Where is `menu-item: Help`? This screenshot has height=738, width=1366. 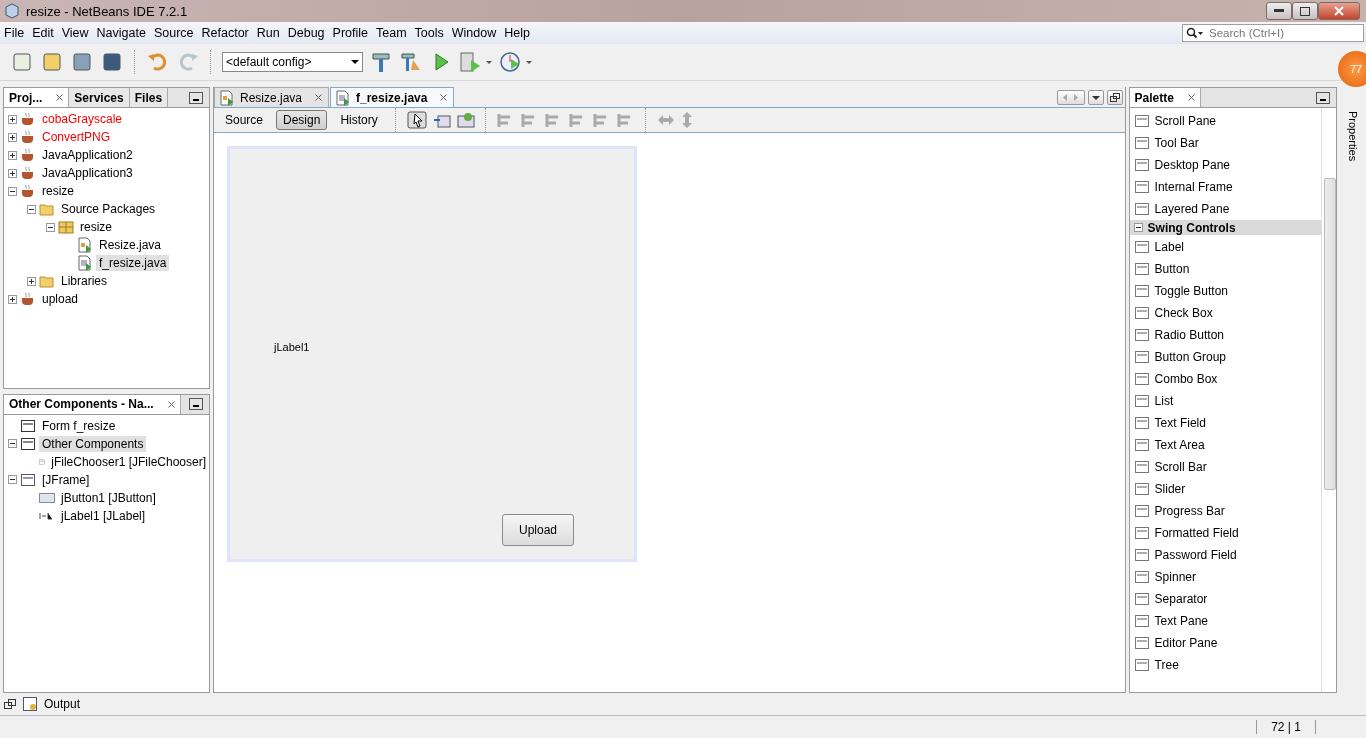
menu-item: Help is located at coordinates (517, 33).